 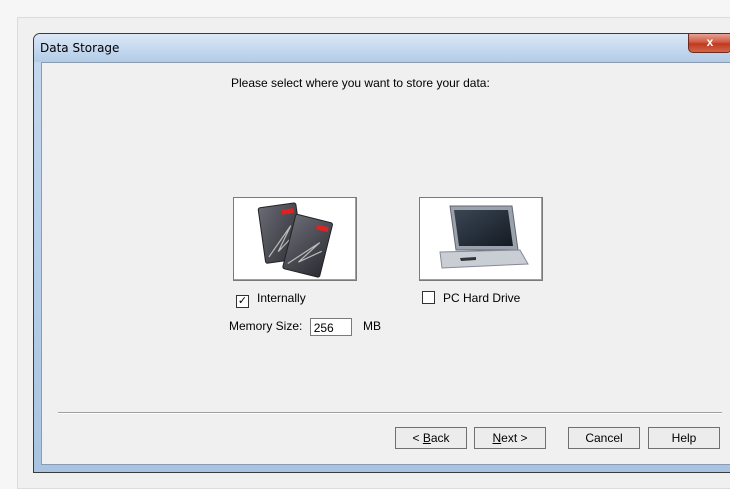 What do you see at coordinates (428, 297) in the screenshot?
I see `pc-hard-drive-checkbox` at bounding box center [428, 297].